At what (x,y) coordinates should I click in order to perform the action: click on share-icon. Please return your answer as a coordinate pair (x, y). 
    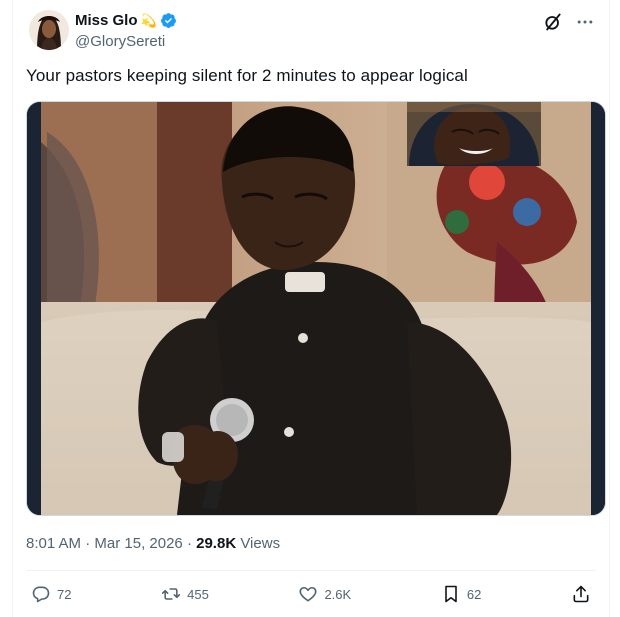
    Looking at the image, I should click on (581, 594).